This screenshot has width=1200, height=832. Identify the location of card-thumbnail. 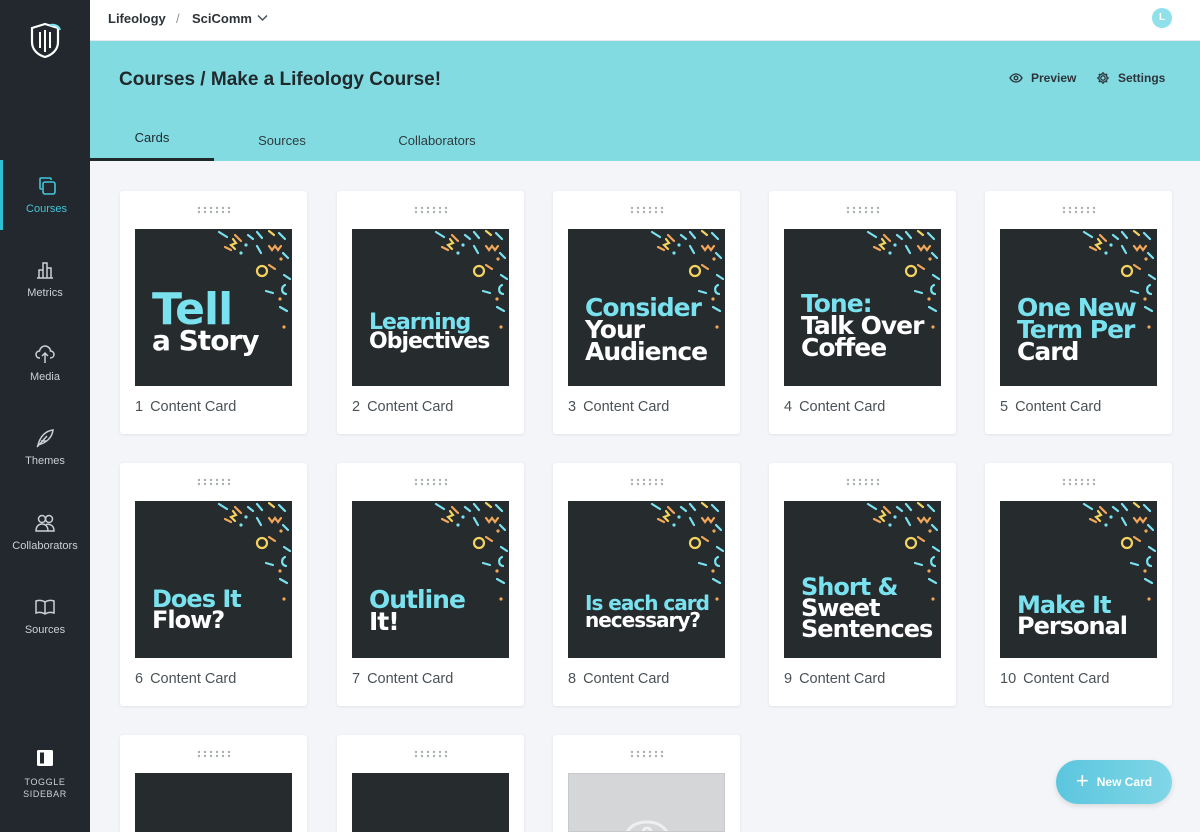
(213, 802).